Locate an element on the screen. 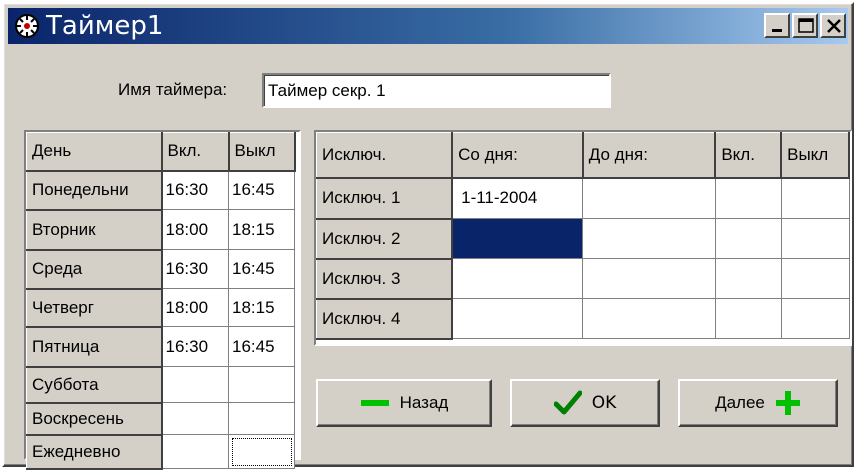  day-row-label: Среда is located at coordinates (94, 269).